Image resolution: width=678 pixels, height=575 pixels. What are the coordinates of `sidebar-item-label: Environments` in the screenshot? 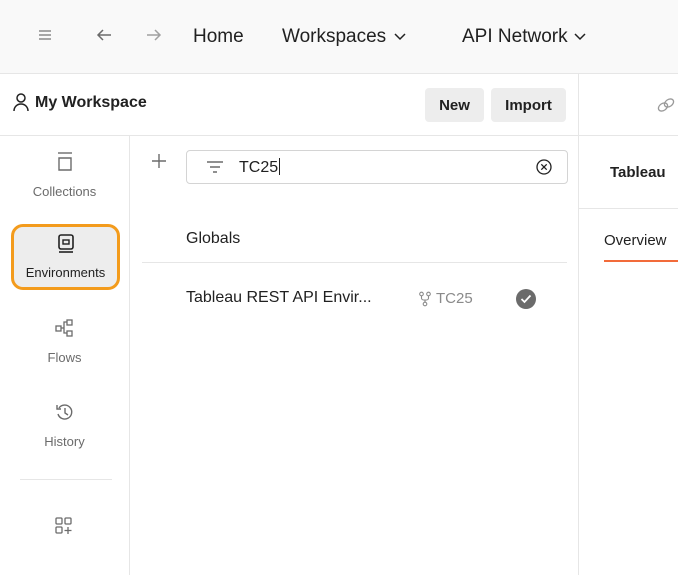 It's located at (65, 272).